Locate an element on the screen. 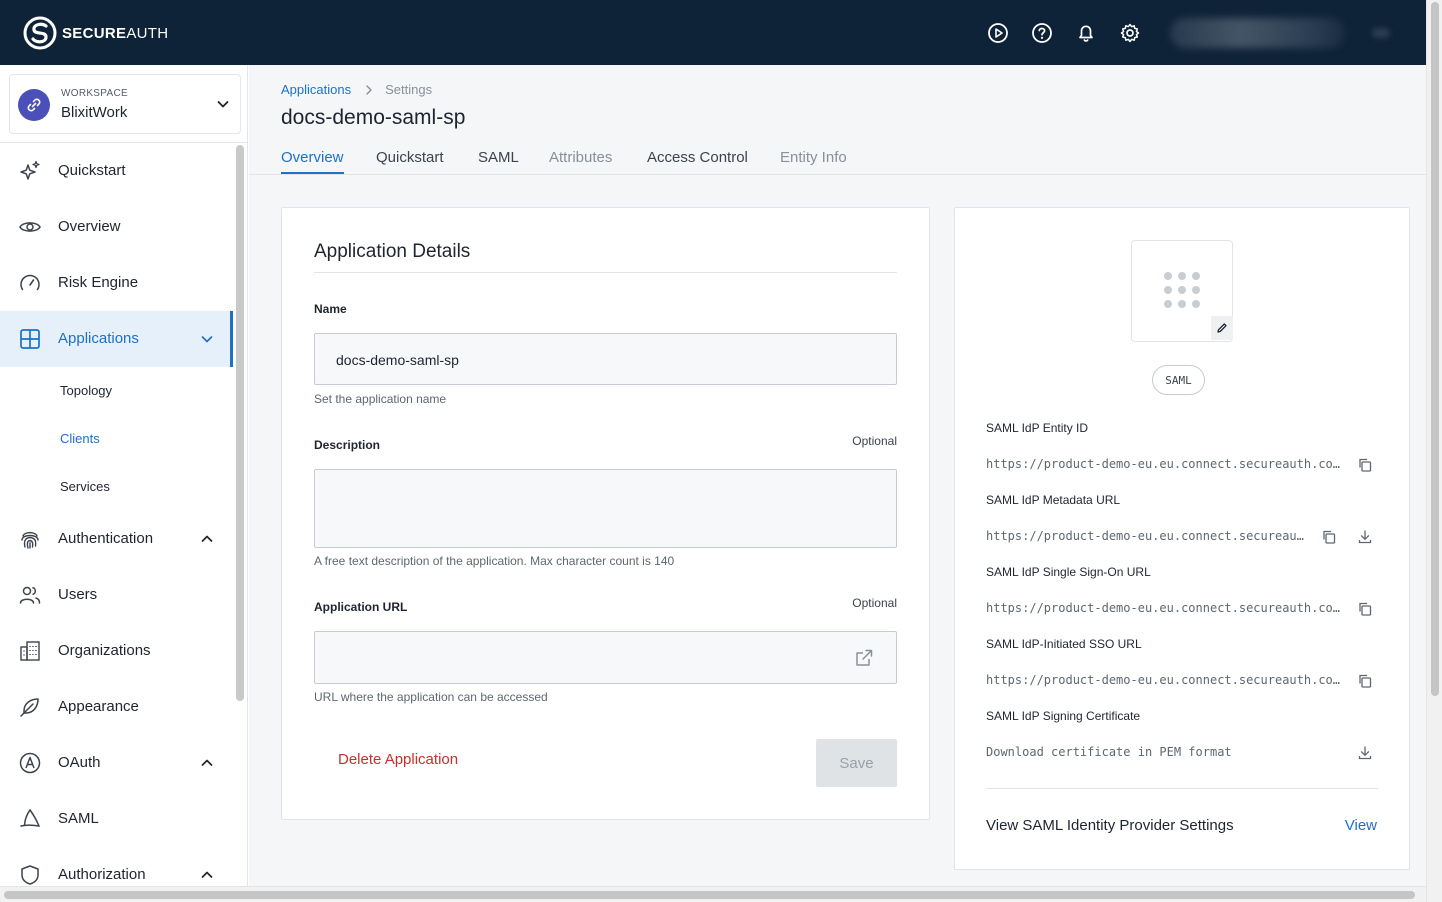  sidebar-item-oauth: OAuth is located at coordinates (116, 763).